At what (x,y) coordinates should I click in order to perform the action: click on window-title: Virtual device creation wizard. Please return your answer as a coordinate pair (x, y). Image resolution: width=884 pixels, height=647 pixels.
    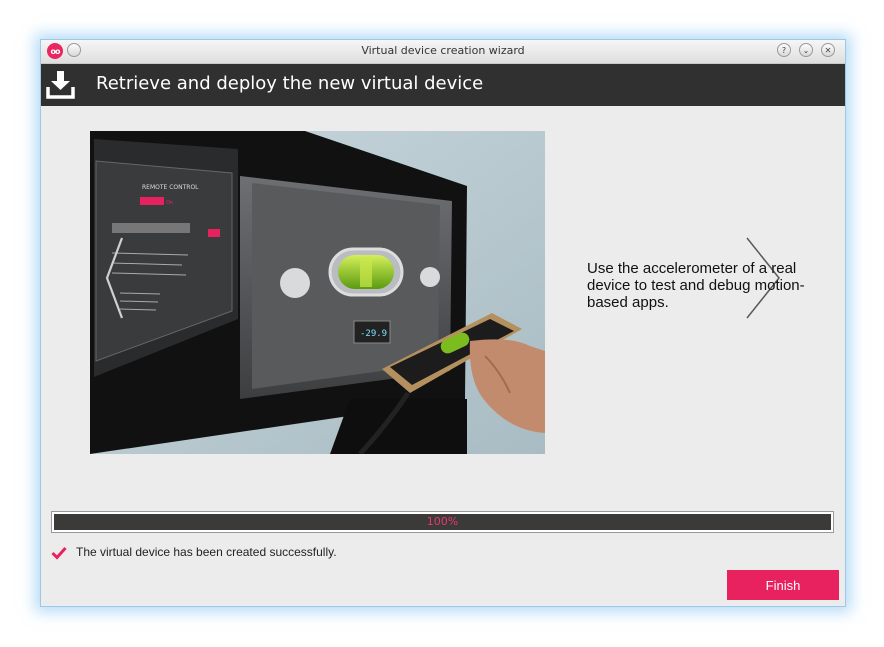
    Looking at the image, I should click on (443, 50).